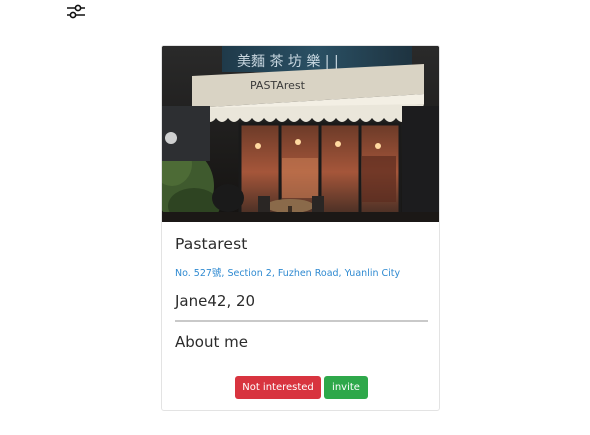 This screenshot has height=435, width=590. I want to click on invite-button: invite, so click(346, 387).